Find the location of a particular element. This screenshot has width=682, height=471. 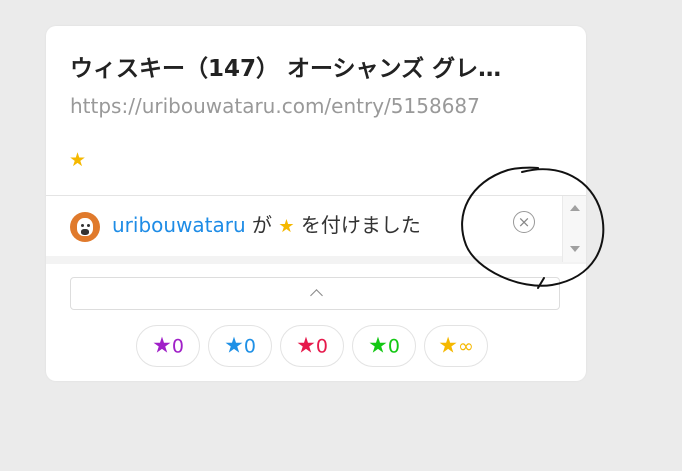

chevron-up-icon is located at coordinates (316, 295).